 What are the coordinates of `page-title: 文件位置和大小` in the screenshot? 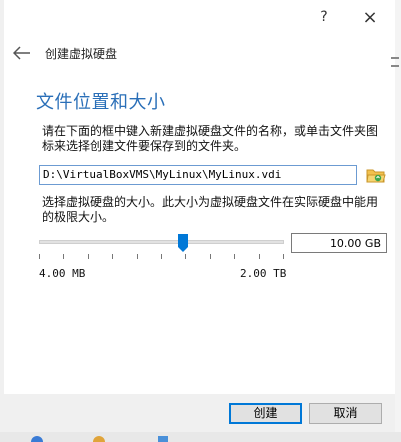 It's located at (101, 102).